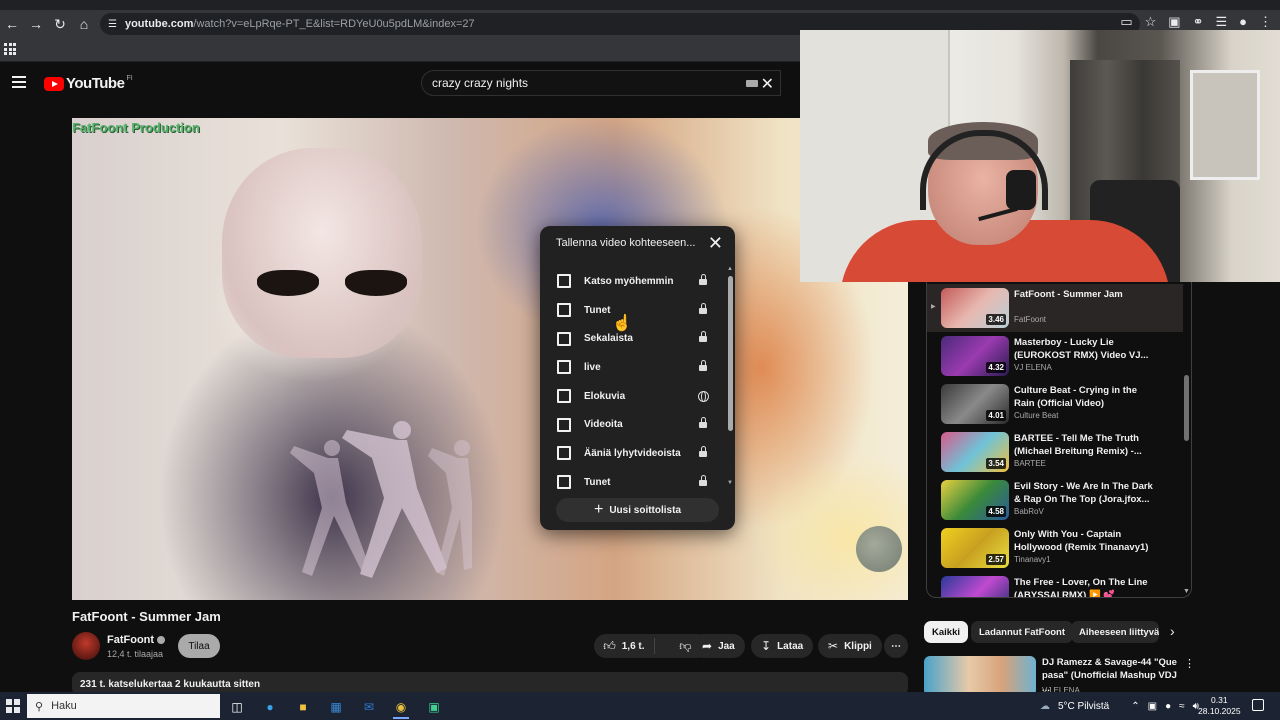  What do you see at coordinates (1055, 308) in the screenshot?
I see `playlist-row: ▶ 3.46 FatFoont - Summer Jam FatFoont` at bounding box center [1055, 308].